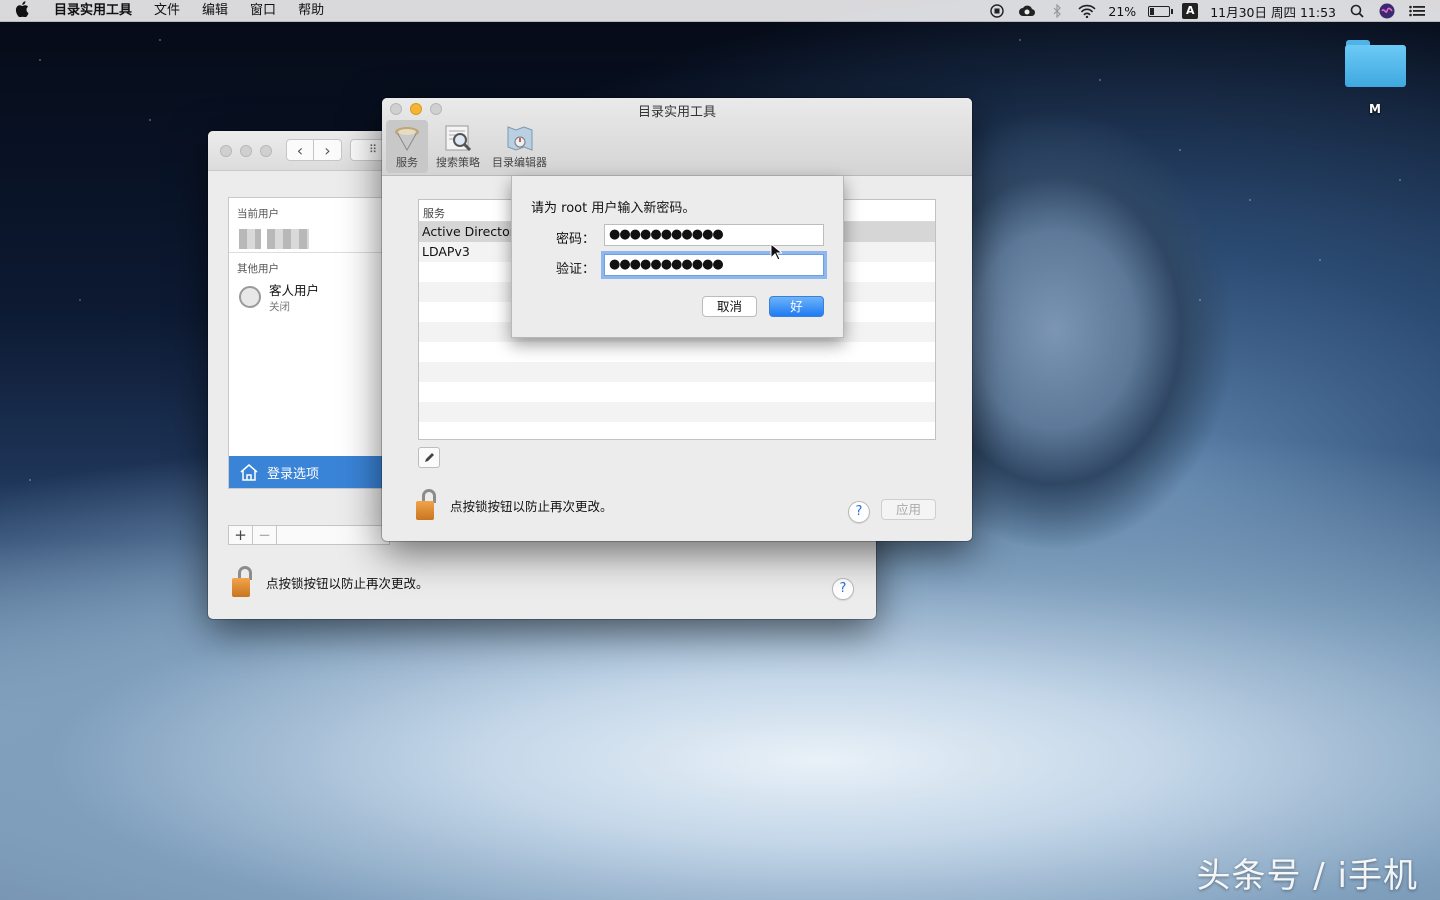 The width and height of the screenshot is (1440, 900). I want to click on menu-window: 窗口, so click(263, 11).